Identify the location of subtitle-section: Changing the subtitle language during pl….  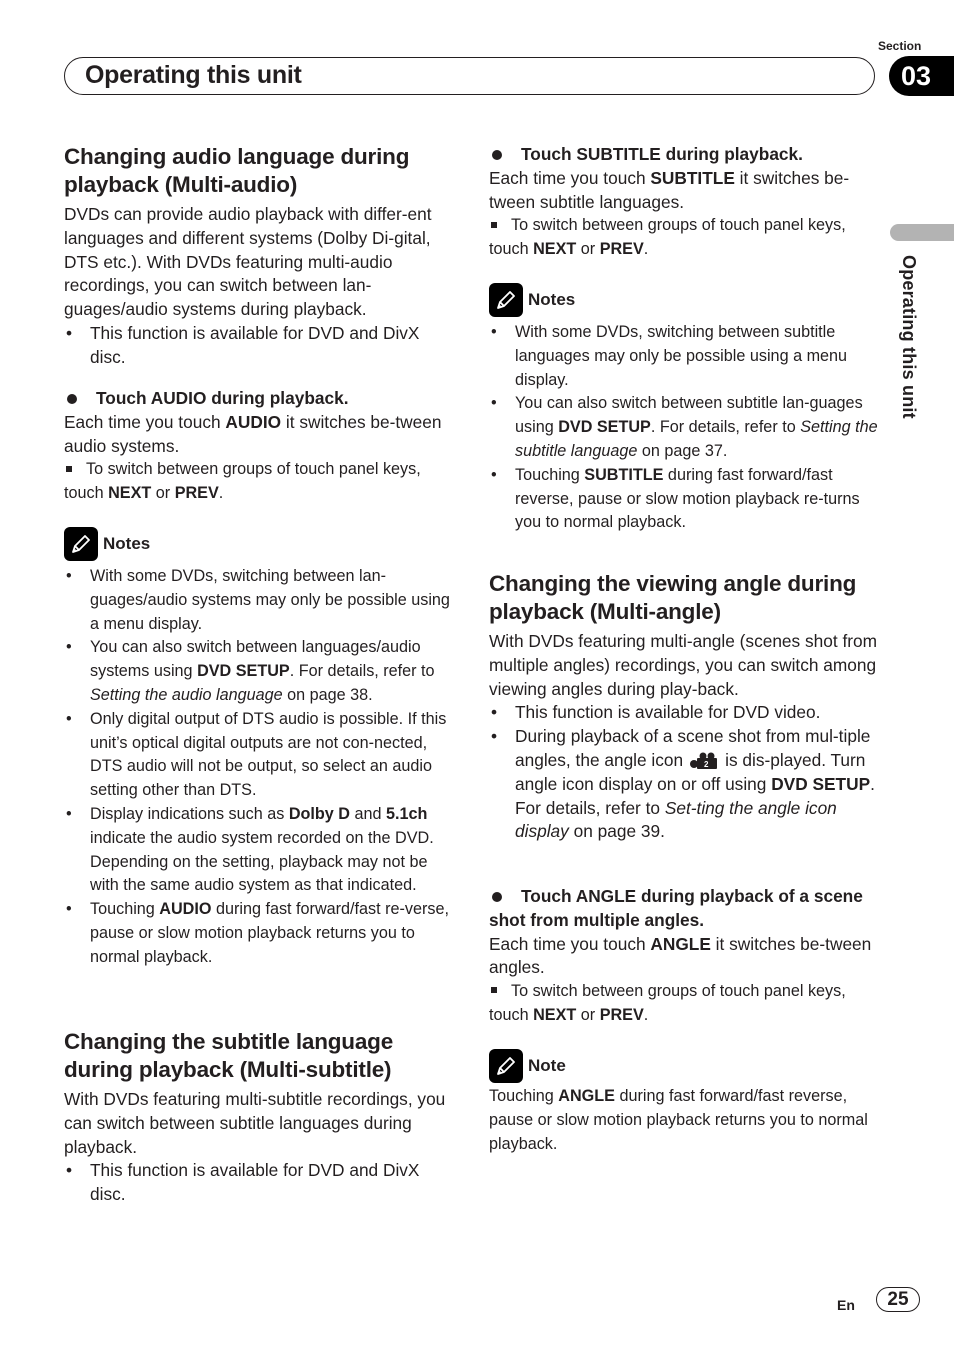
(259, 1117).